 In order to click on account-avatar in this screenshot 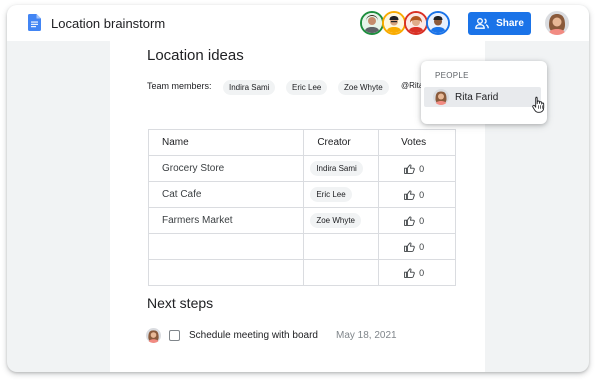, I will do `click(557, 23)`.